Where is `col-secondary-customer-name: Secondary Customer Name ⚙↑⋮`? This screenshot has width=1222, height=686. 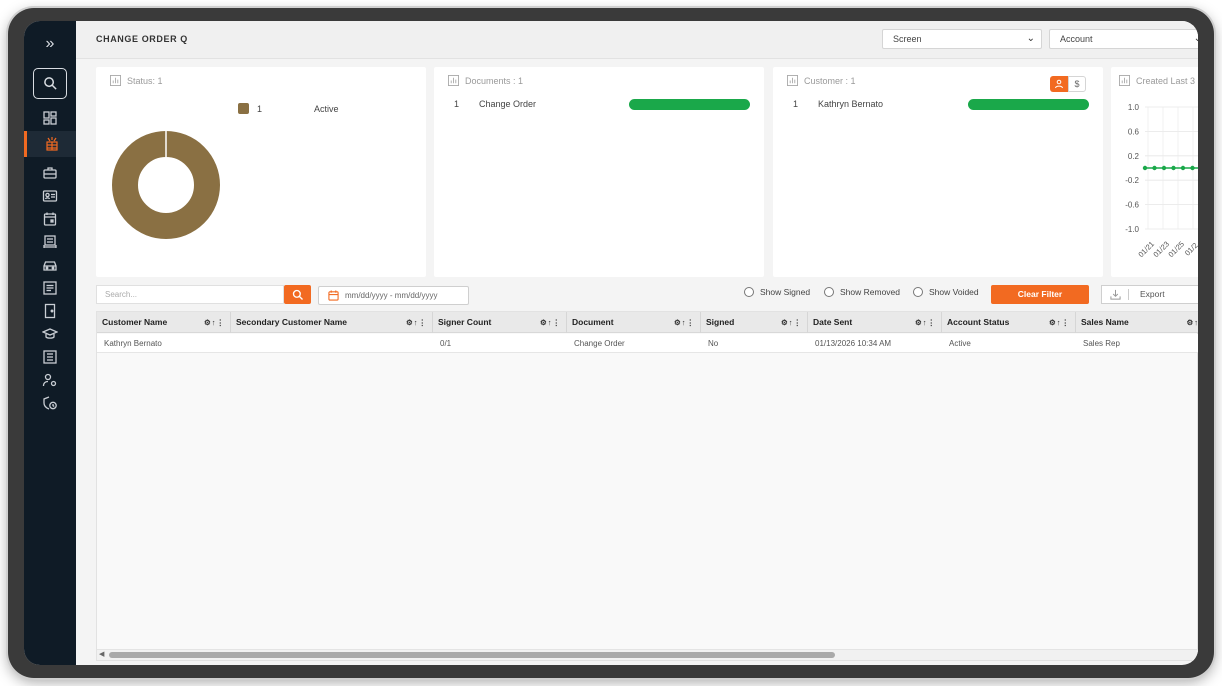 col-secondary-customer-name: Secondary Customer Name ⚙↑⋮ is located at coordinates (332, 322).